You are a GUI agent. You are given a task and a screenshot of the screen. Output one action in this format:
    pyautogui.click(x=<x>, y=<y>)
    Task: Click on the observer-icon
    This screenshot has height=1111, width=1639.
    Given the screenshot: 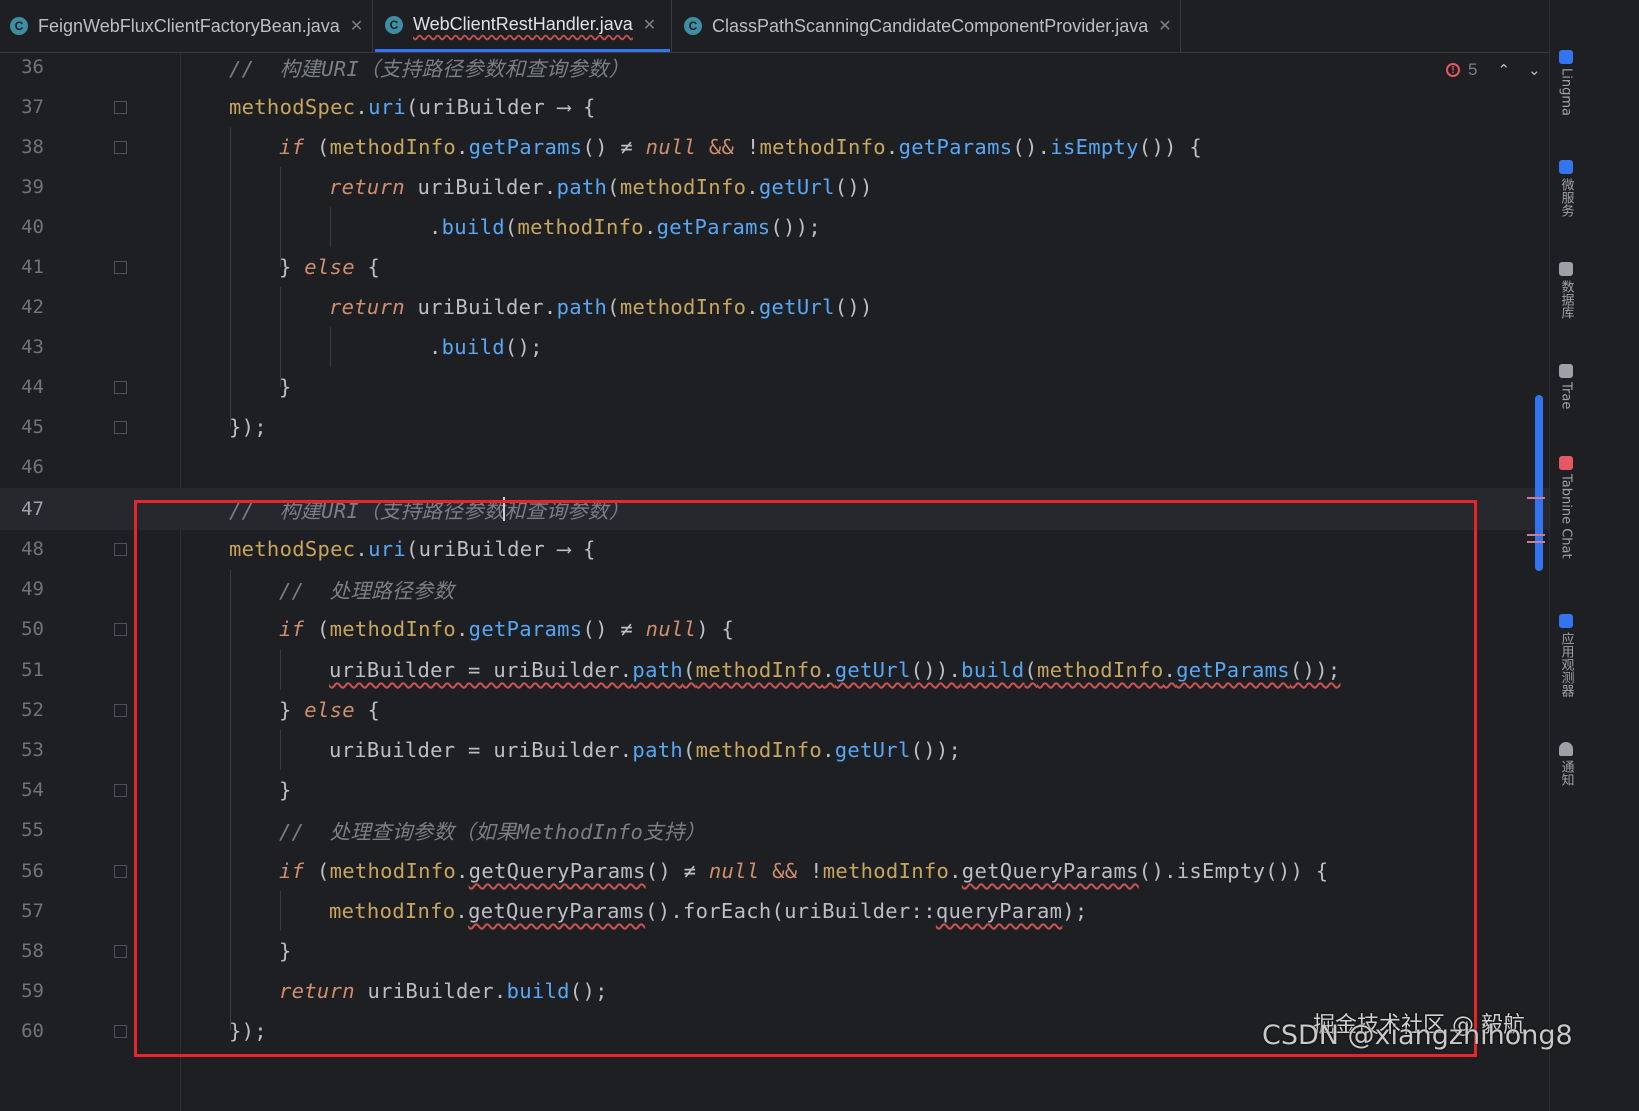 What is the action you would take?
    pyautogui.click(x=1566, y=621)
    